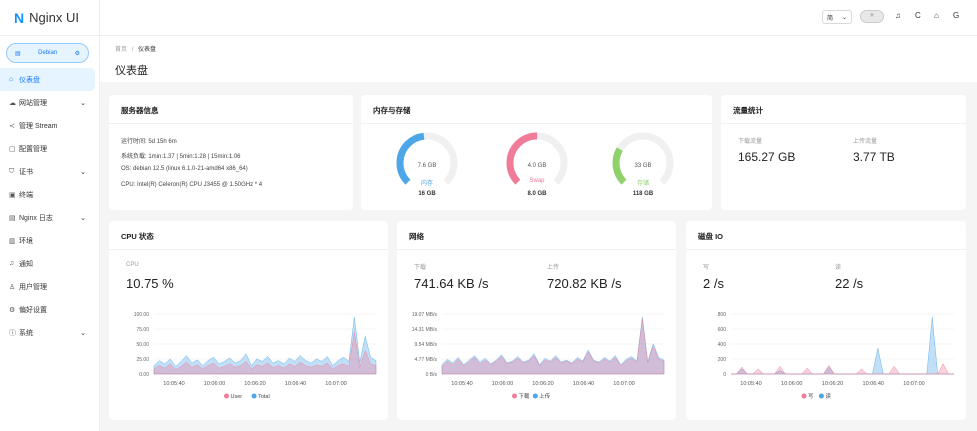 The image size is (977, 431). Describe the element at coordinates (144, 375) in the screenshot. I see `y-tick-label: 0.00` at that location.